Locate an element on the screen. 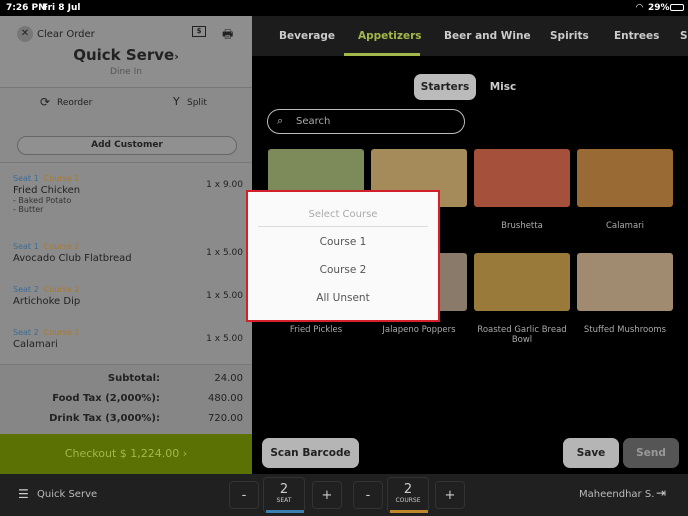 This screenshot has height=516, width=688. close-icon: ✕ is located at coordinates (25, 34).